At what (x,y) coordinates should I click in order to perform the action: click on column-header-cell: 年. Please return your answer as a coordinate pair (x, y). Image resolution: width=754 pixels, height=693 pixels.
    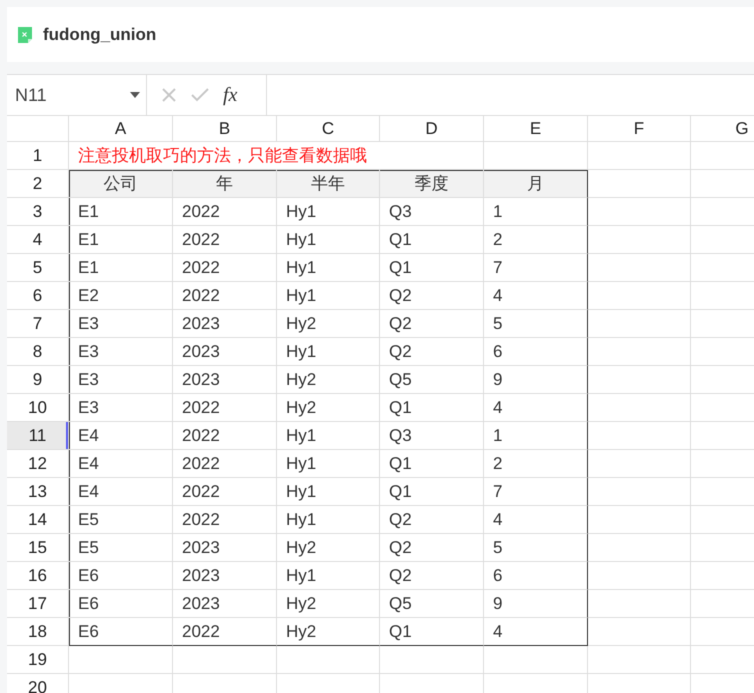
    Looking at the image, I should click on (225, 184).